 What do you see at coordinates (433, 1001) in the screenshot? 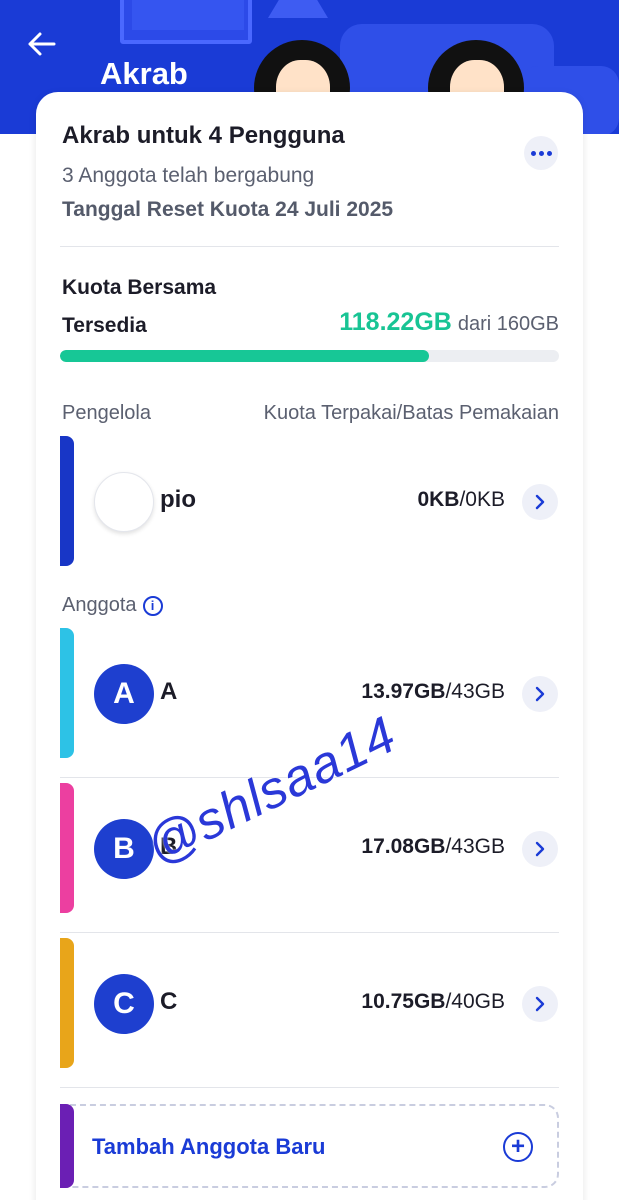
I see `member-usage: 10.75GB/40GB` at bounding box center [433, 1001].